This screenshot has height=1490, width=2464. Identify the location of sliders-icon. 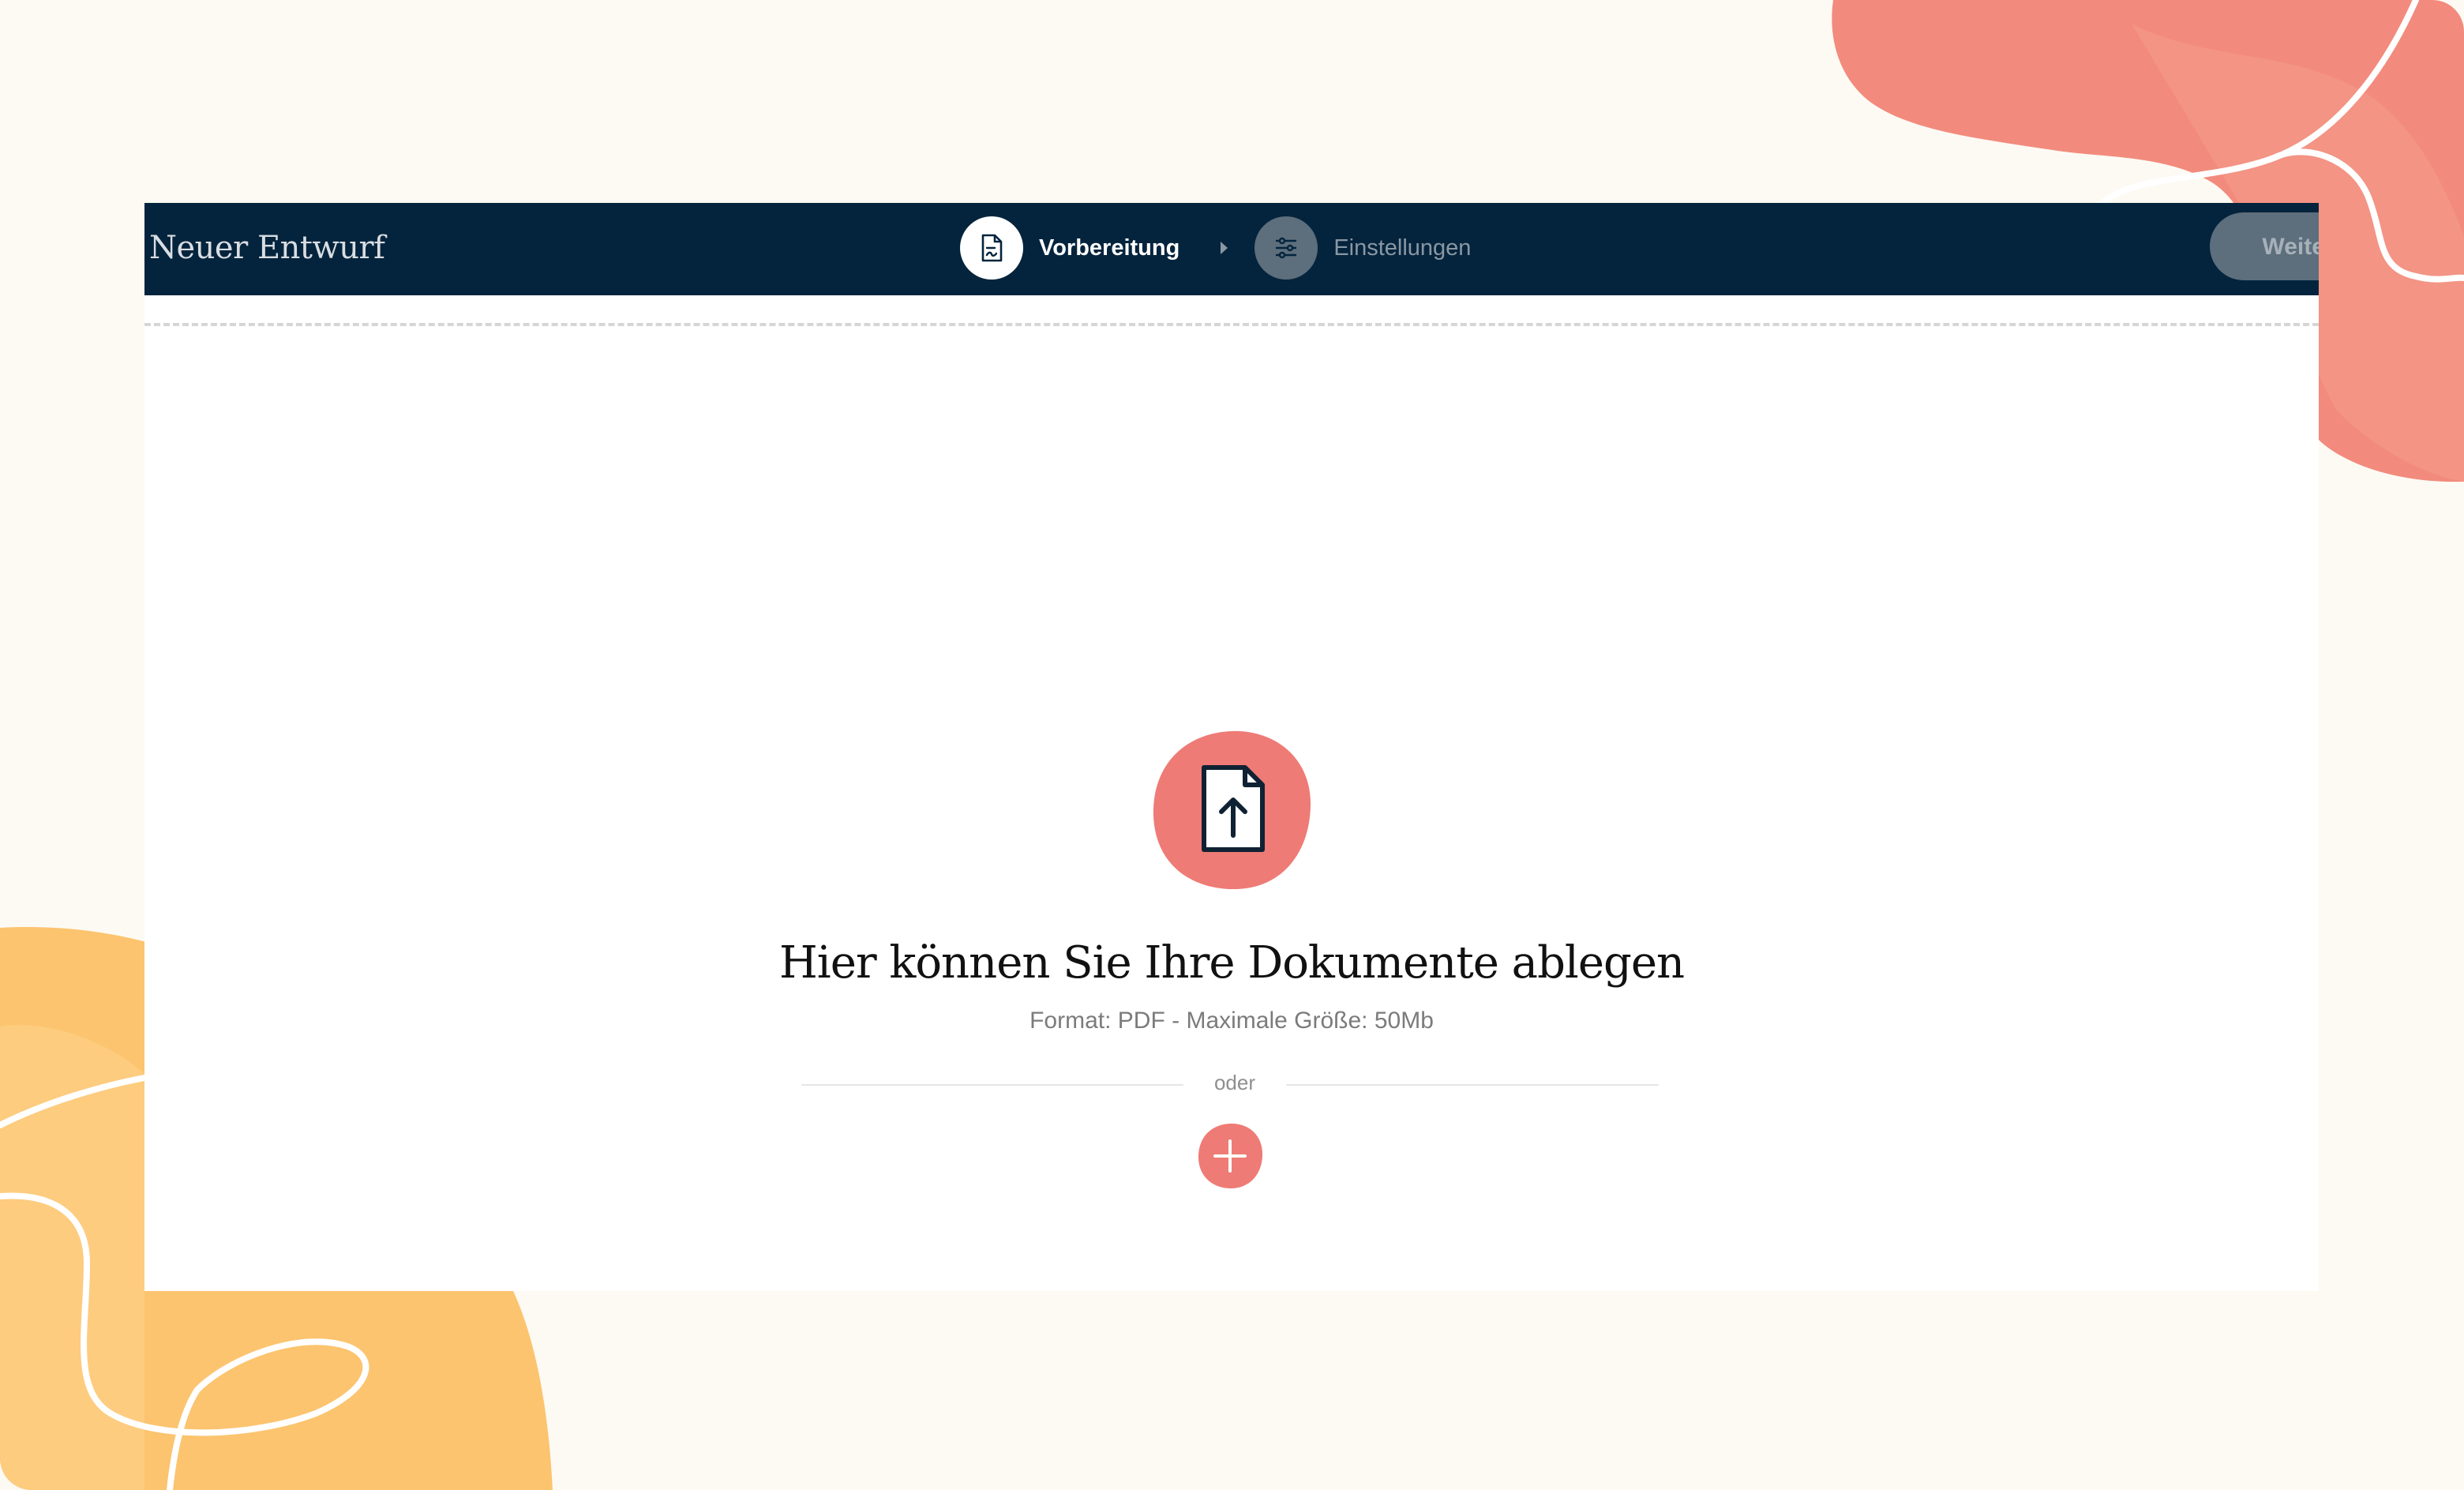
(1286, 248).